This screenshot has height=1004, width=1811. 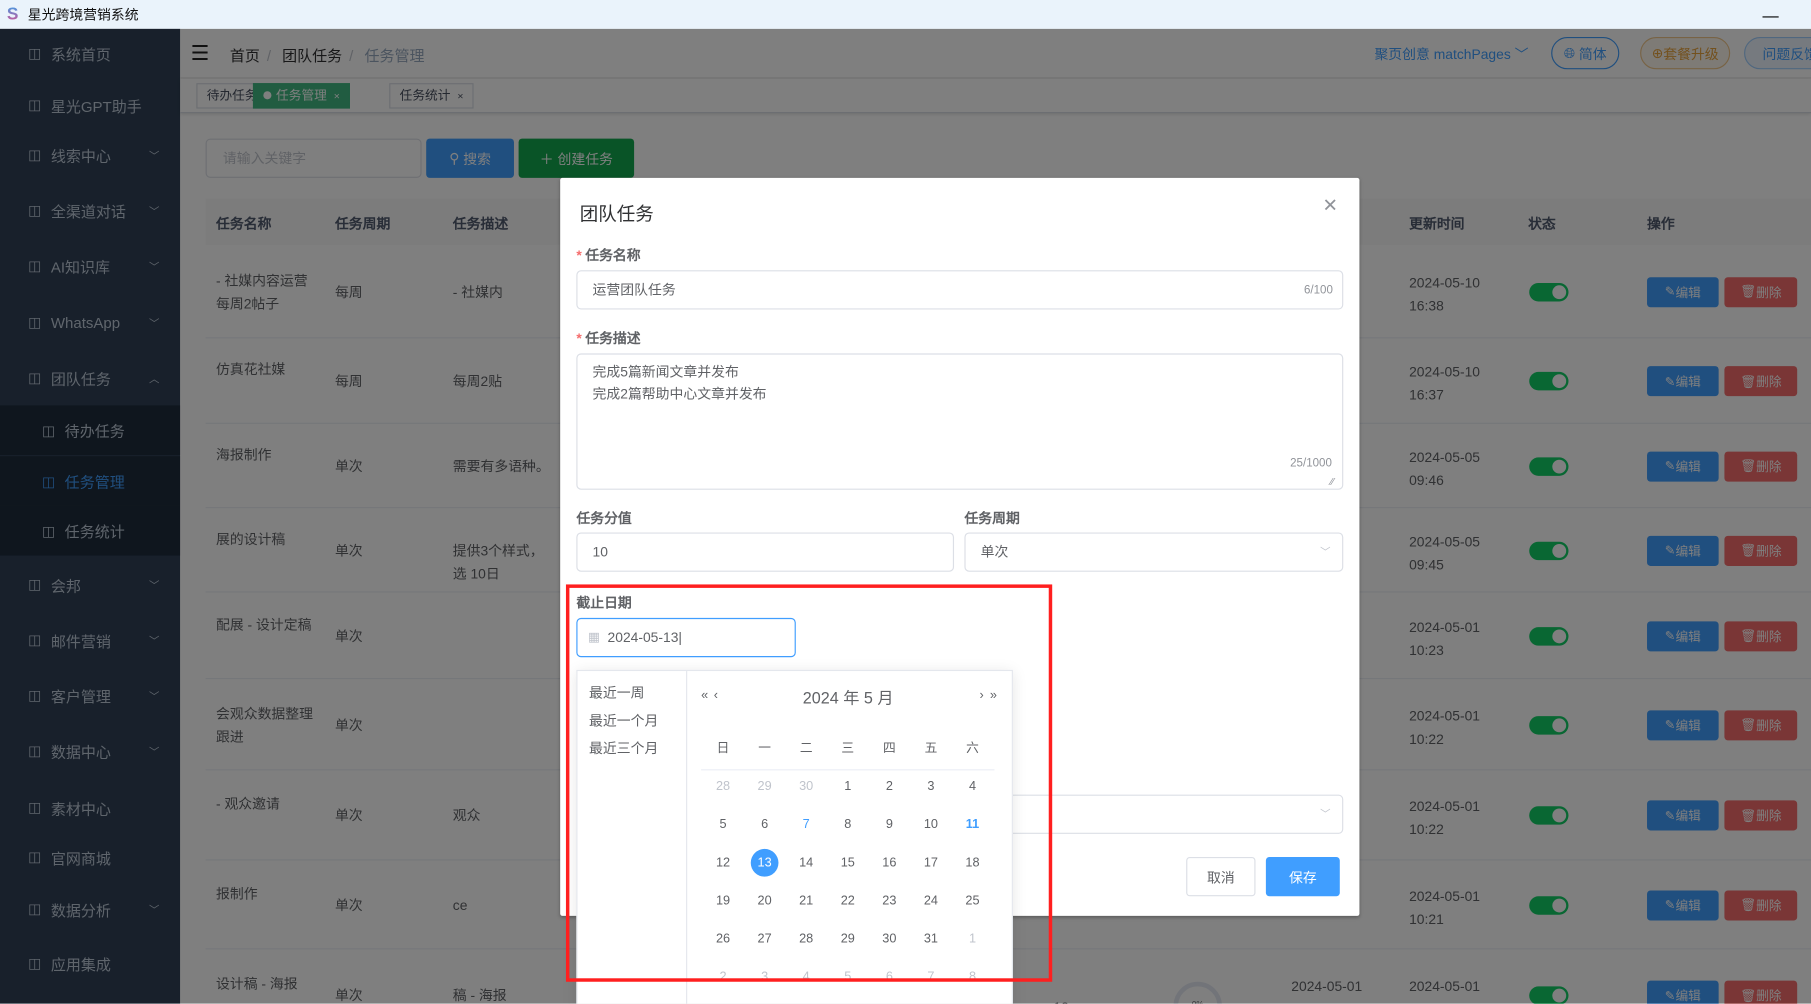 I want to click on task-name-input: 运营团队任务, so click(x=960, y=290).